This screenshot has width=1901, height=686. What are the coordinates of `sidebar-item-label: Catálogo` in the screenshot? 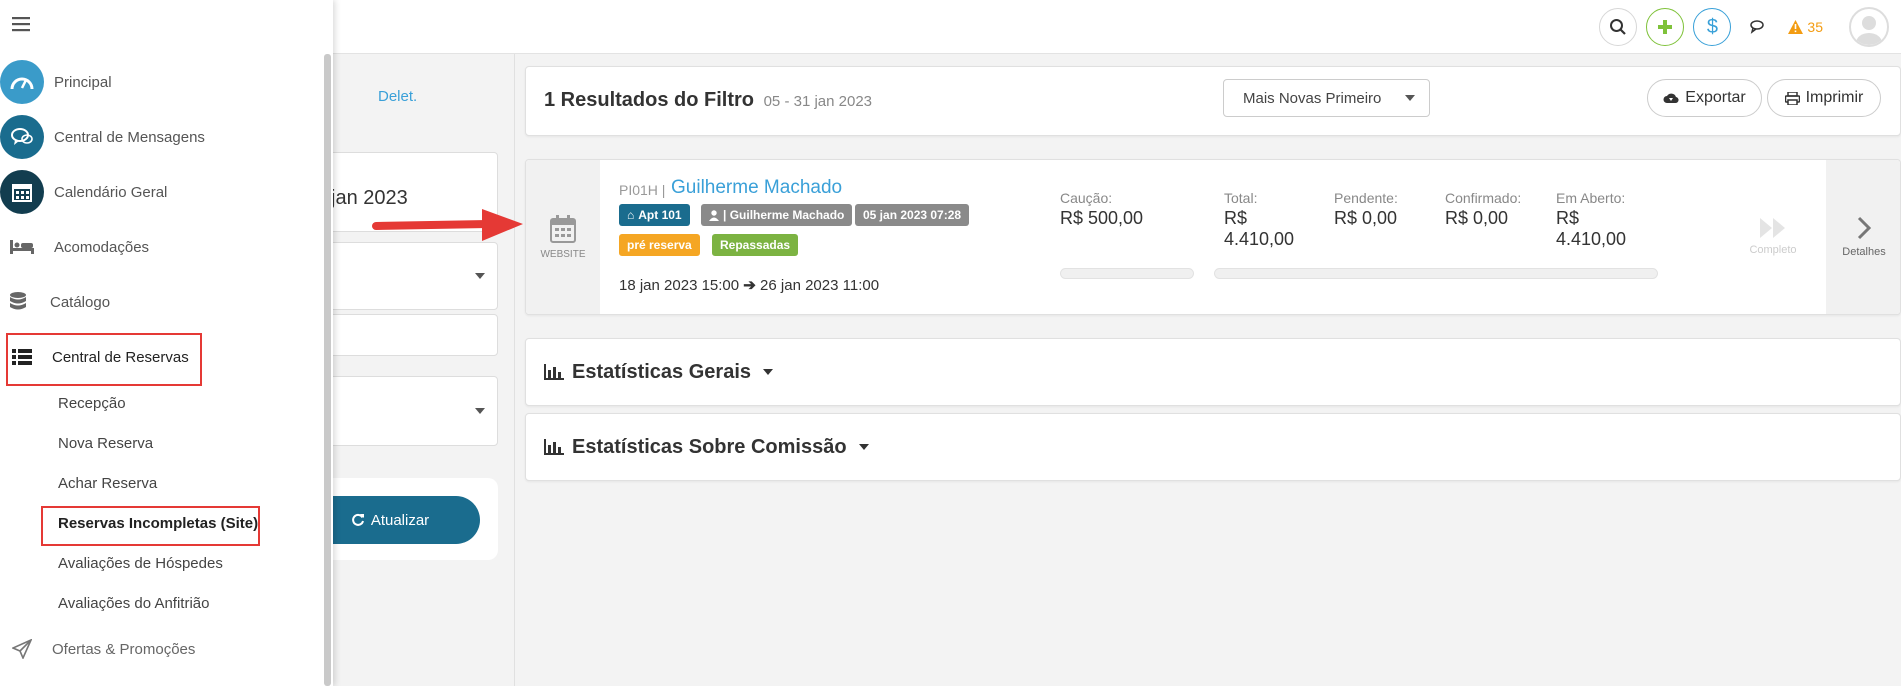 It's located at (80, 302).